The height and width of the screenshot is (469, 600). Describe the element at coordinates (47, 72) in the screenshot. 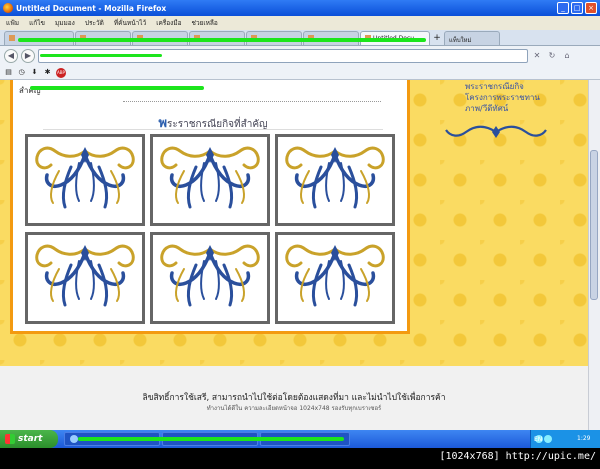

I see `addon-icon: ✱` at that location.